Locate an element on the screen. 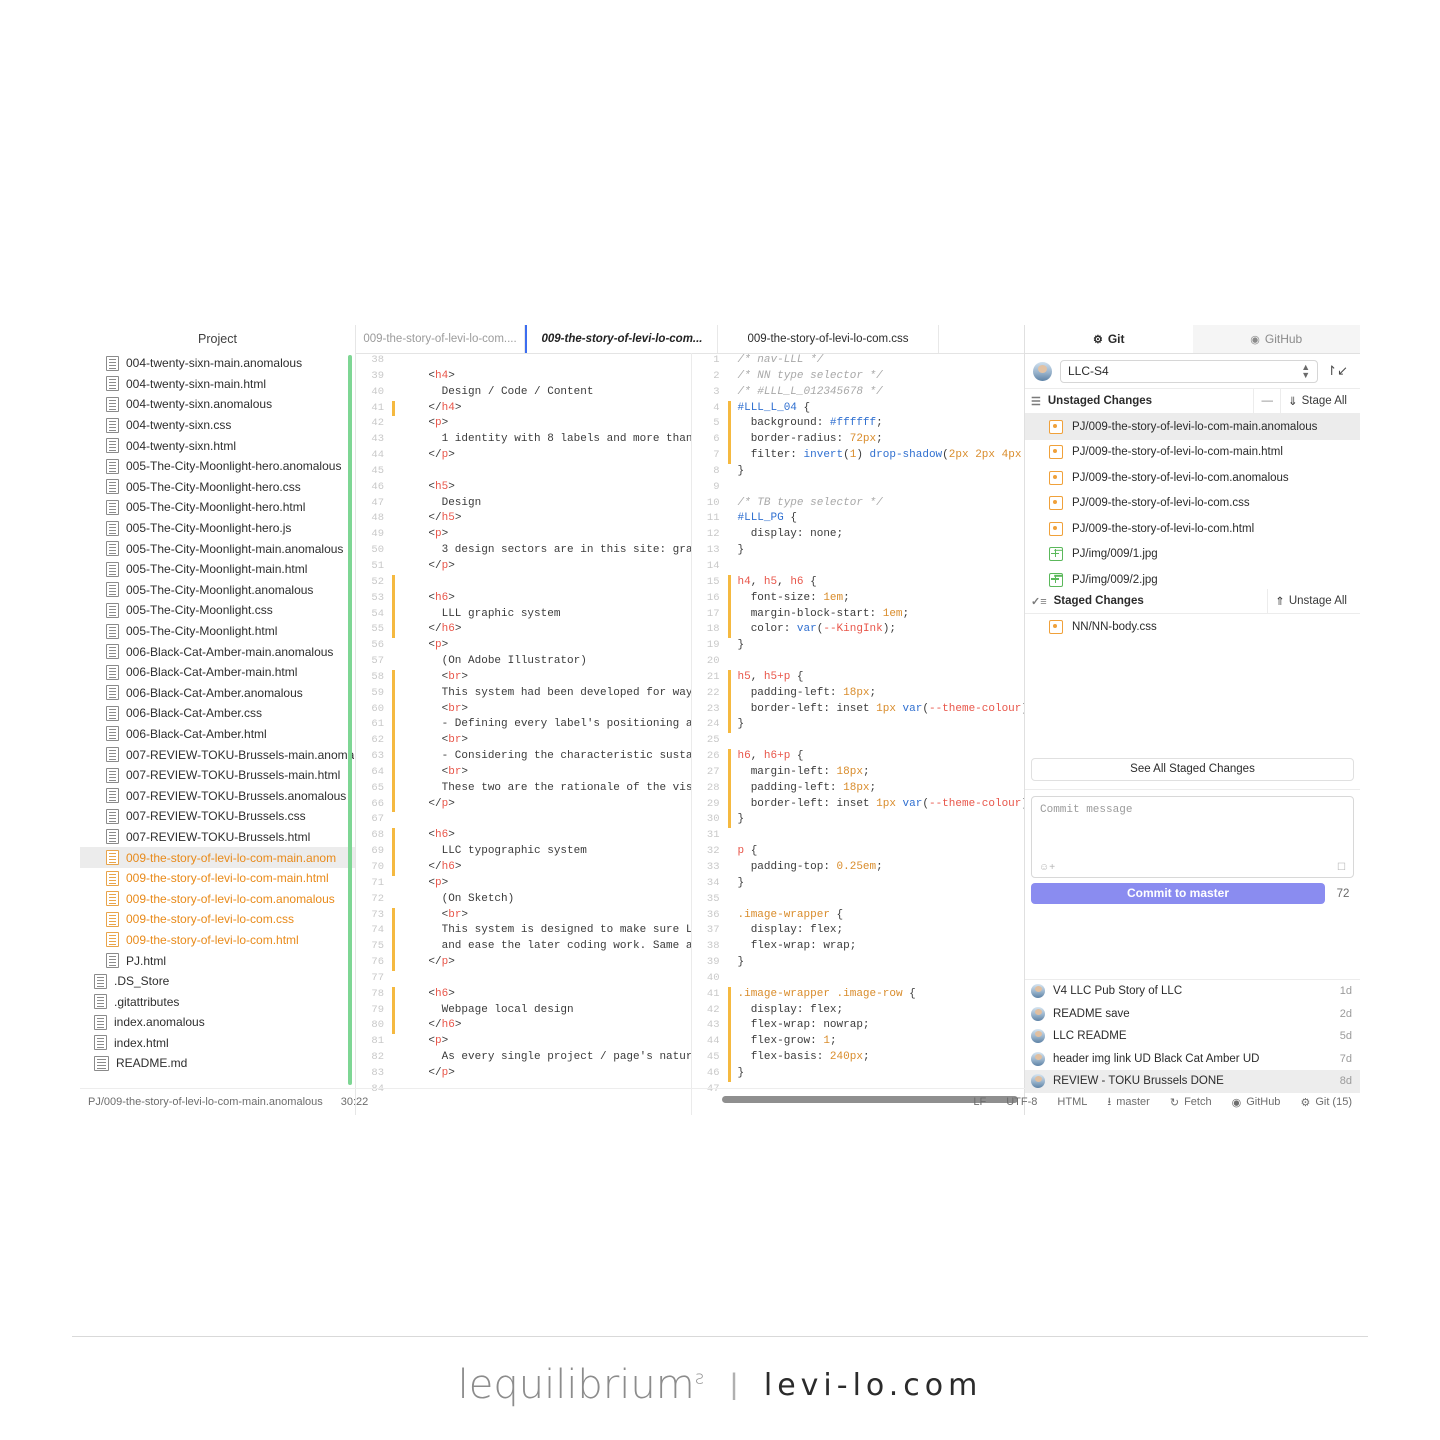 This screenshot has width=1440, height=1440. file-tree-item: 007-REVIEW-TOKU-Brussels.css is located at coordinates (217, 816).